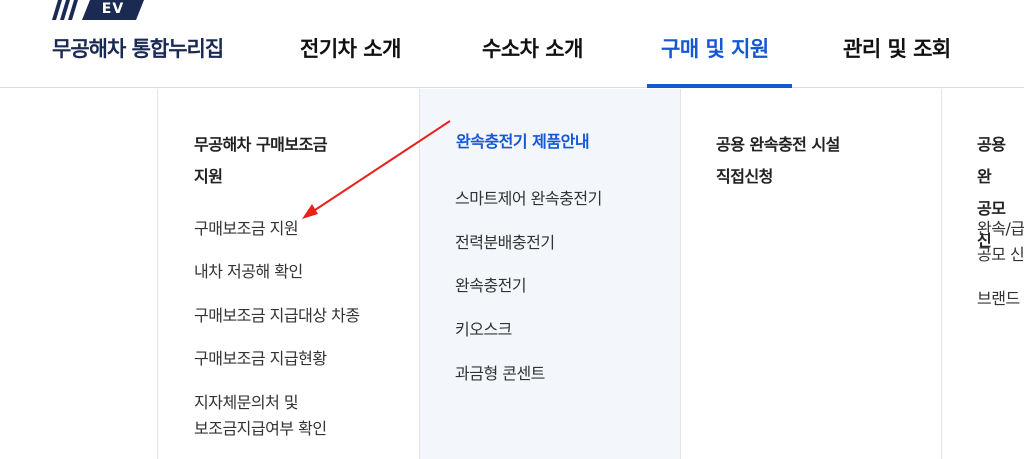 The image size is (1024, 459). Describe the element at coordinates (500, 374) in the screenshot. I see `menu-item-paid-outlet: 과금형 콘센트` at that location.